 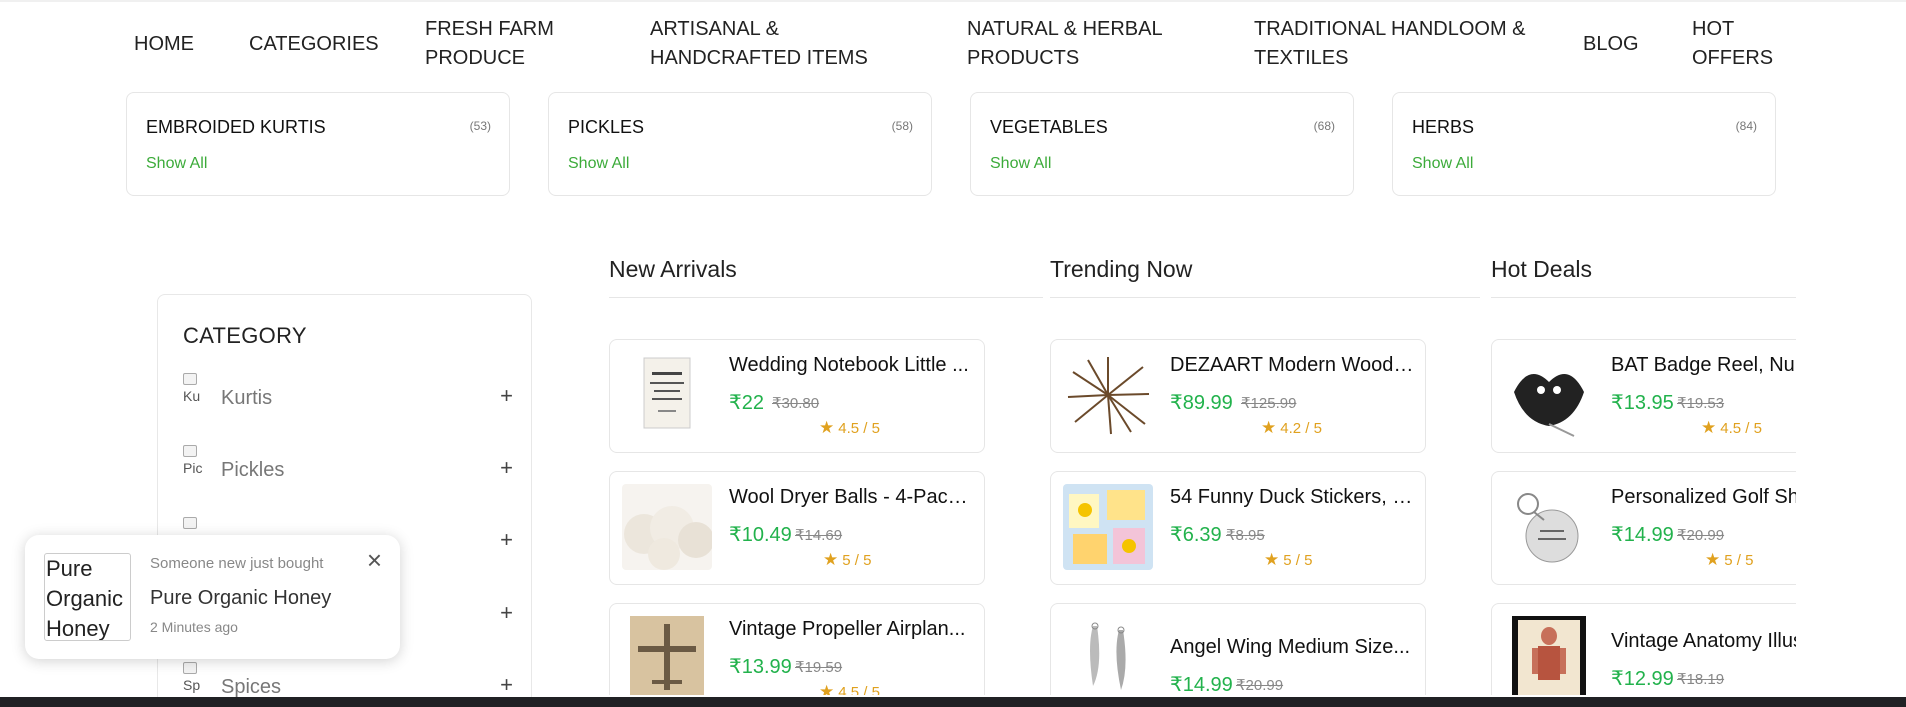 What do you see at coordinates (236, 127) in the screenshot?
I see `category-card-name: EMBROIDED KURTIS` at bounding box center [236, 127].